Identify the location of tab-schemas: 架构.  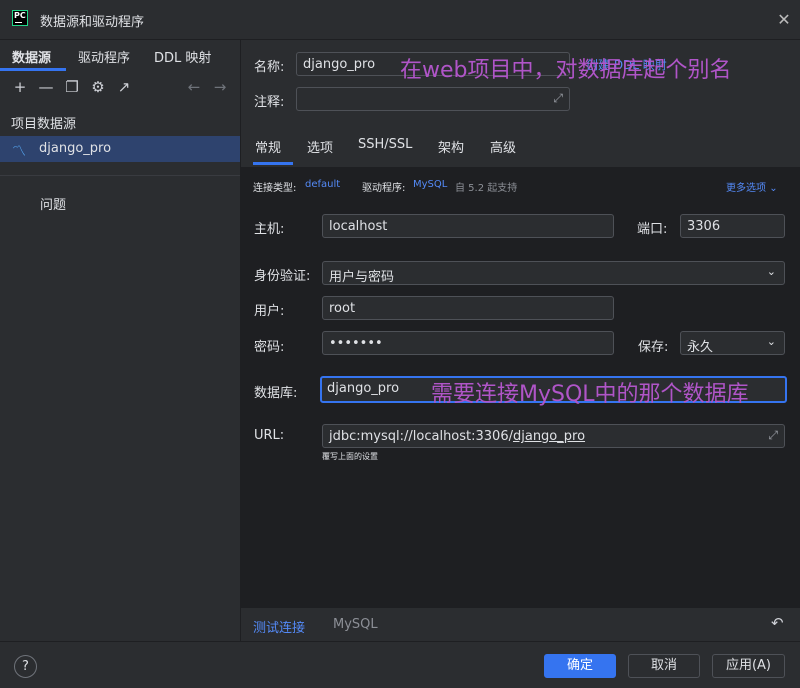
(451, 146).